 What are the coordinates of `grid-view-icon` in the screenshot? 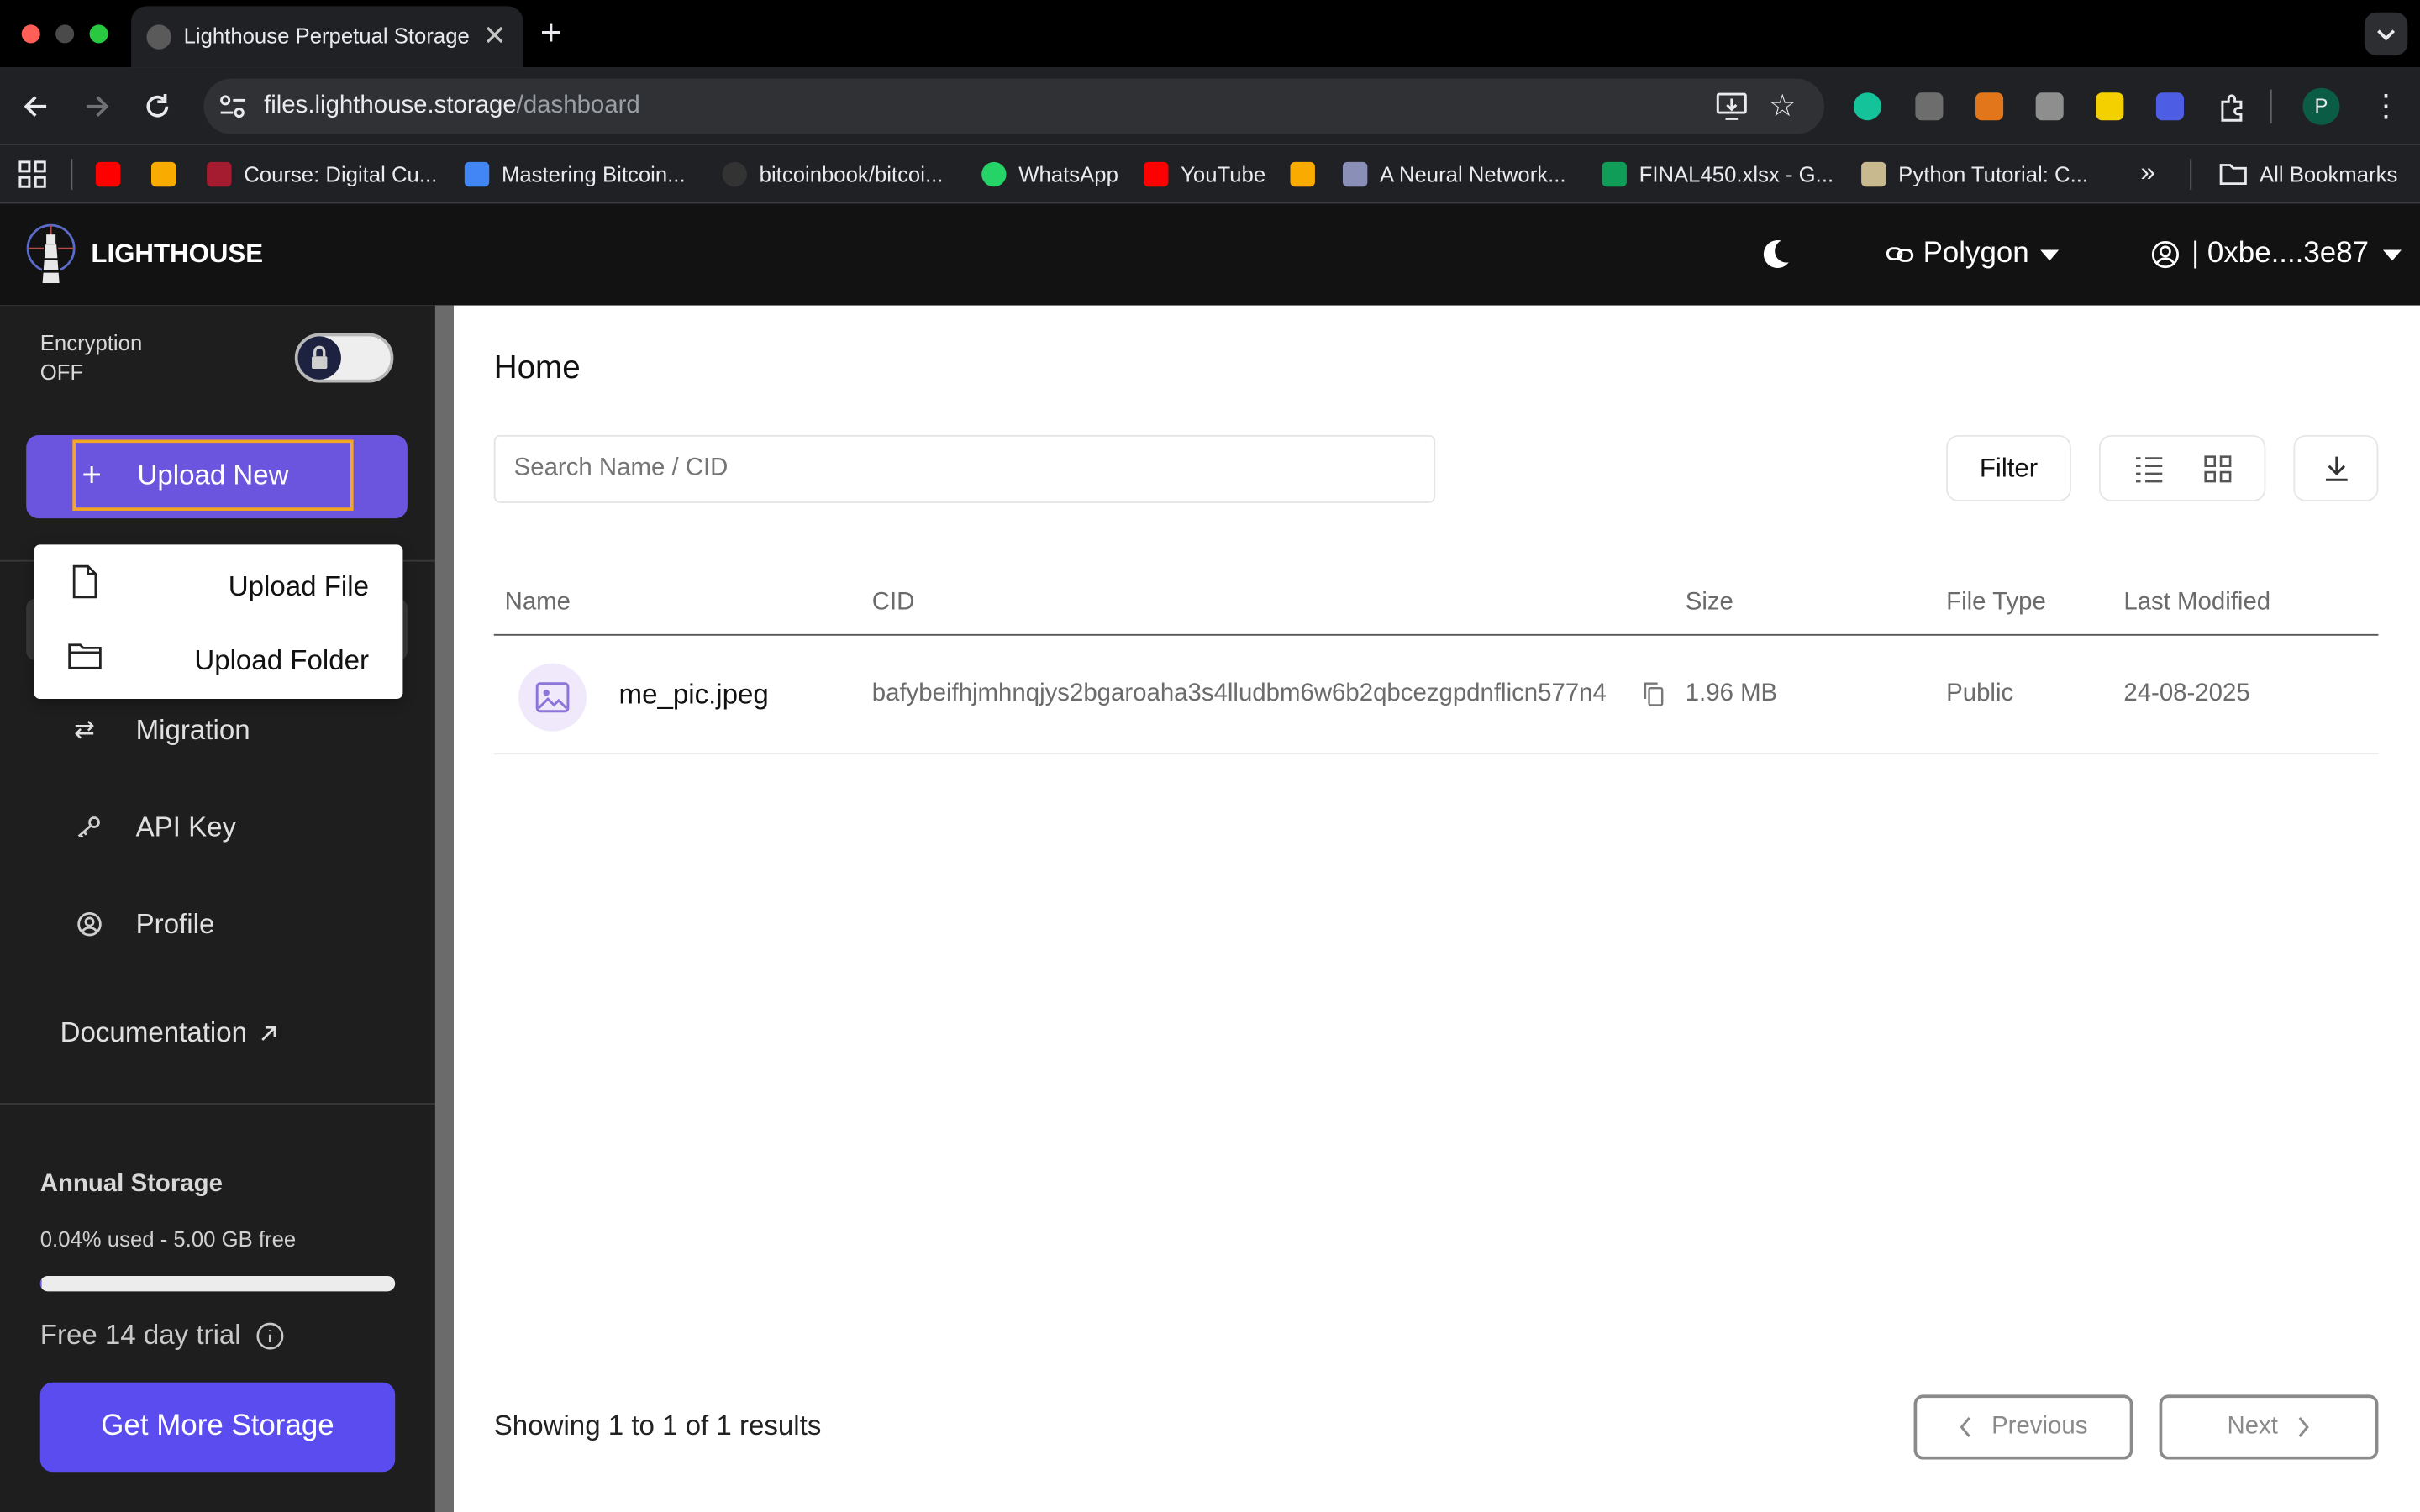 It's located at (2218, 469).